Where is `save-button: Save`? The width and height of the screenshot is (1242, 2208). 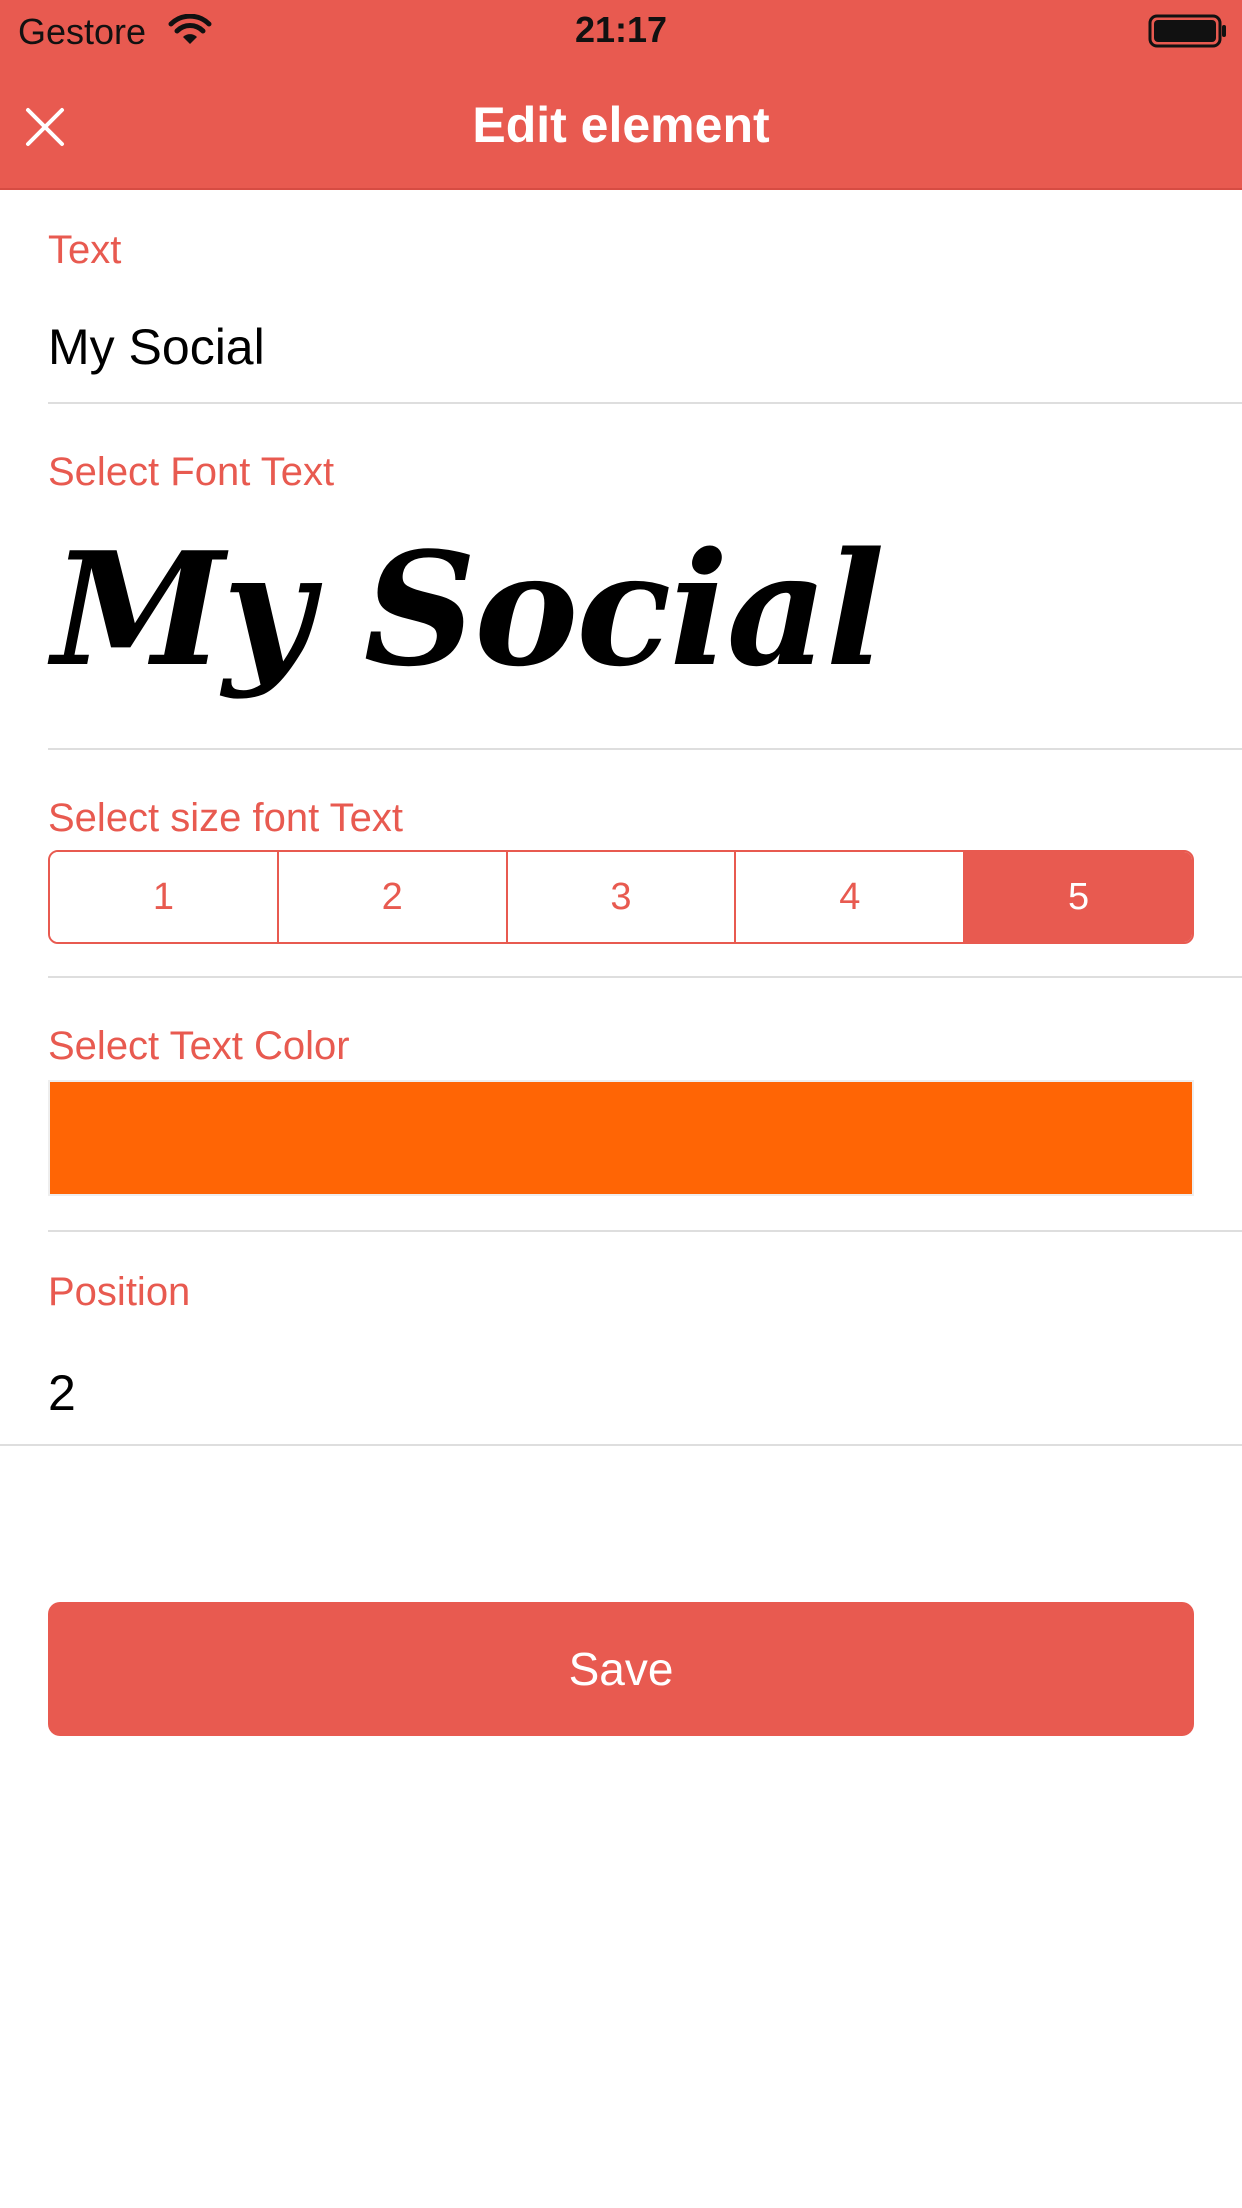 save-button: Save is located at coordinates (621, 1669).